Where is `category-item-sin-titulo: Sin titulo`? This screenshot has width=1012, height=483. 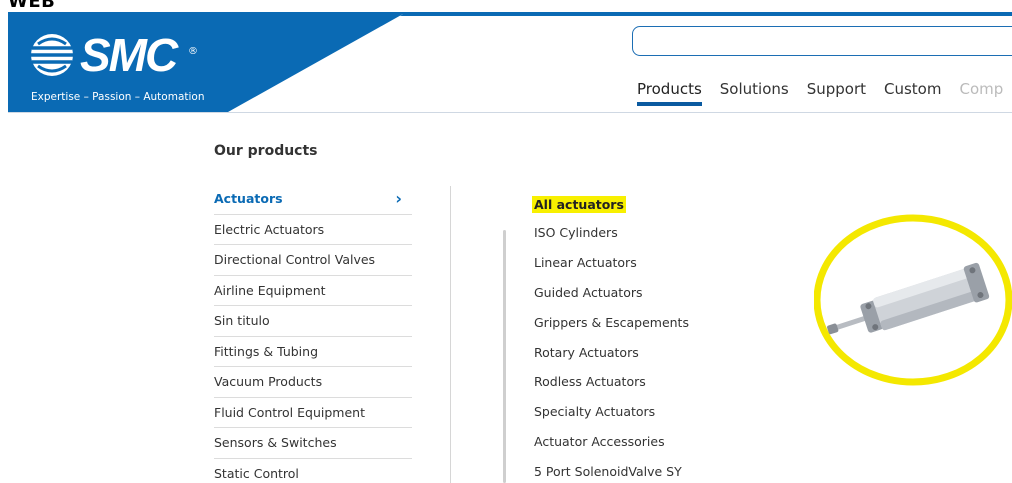 category-item-sin-titulo: Sin titulo is located at coordinates (313, 321).